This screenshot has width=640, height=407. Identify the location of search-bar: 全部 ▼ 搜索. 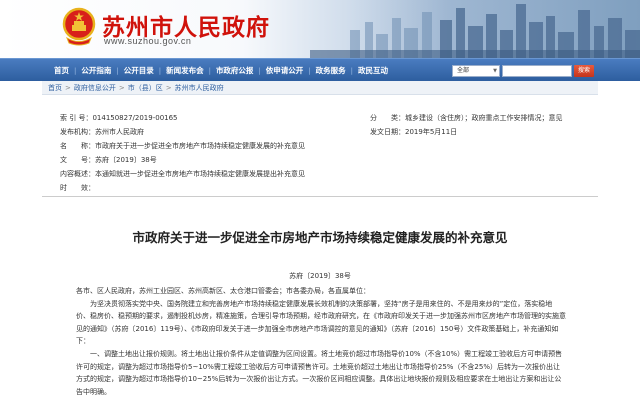
(523, 70).